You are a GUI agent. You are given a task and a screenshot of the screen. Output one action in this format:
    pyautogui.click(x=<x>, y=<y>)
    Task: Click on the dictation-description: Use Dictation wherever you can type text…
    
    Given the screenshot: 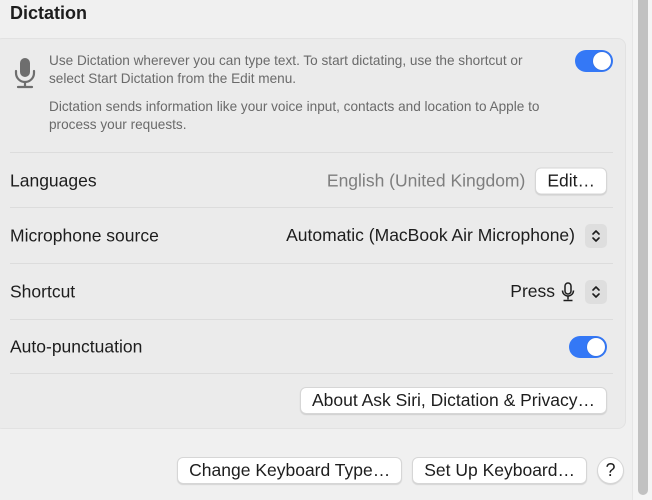 What is the action you would take?
    pyautogui.click(x=286, y=69)
    